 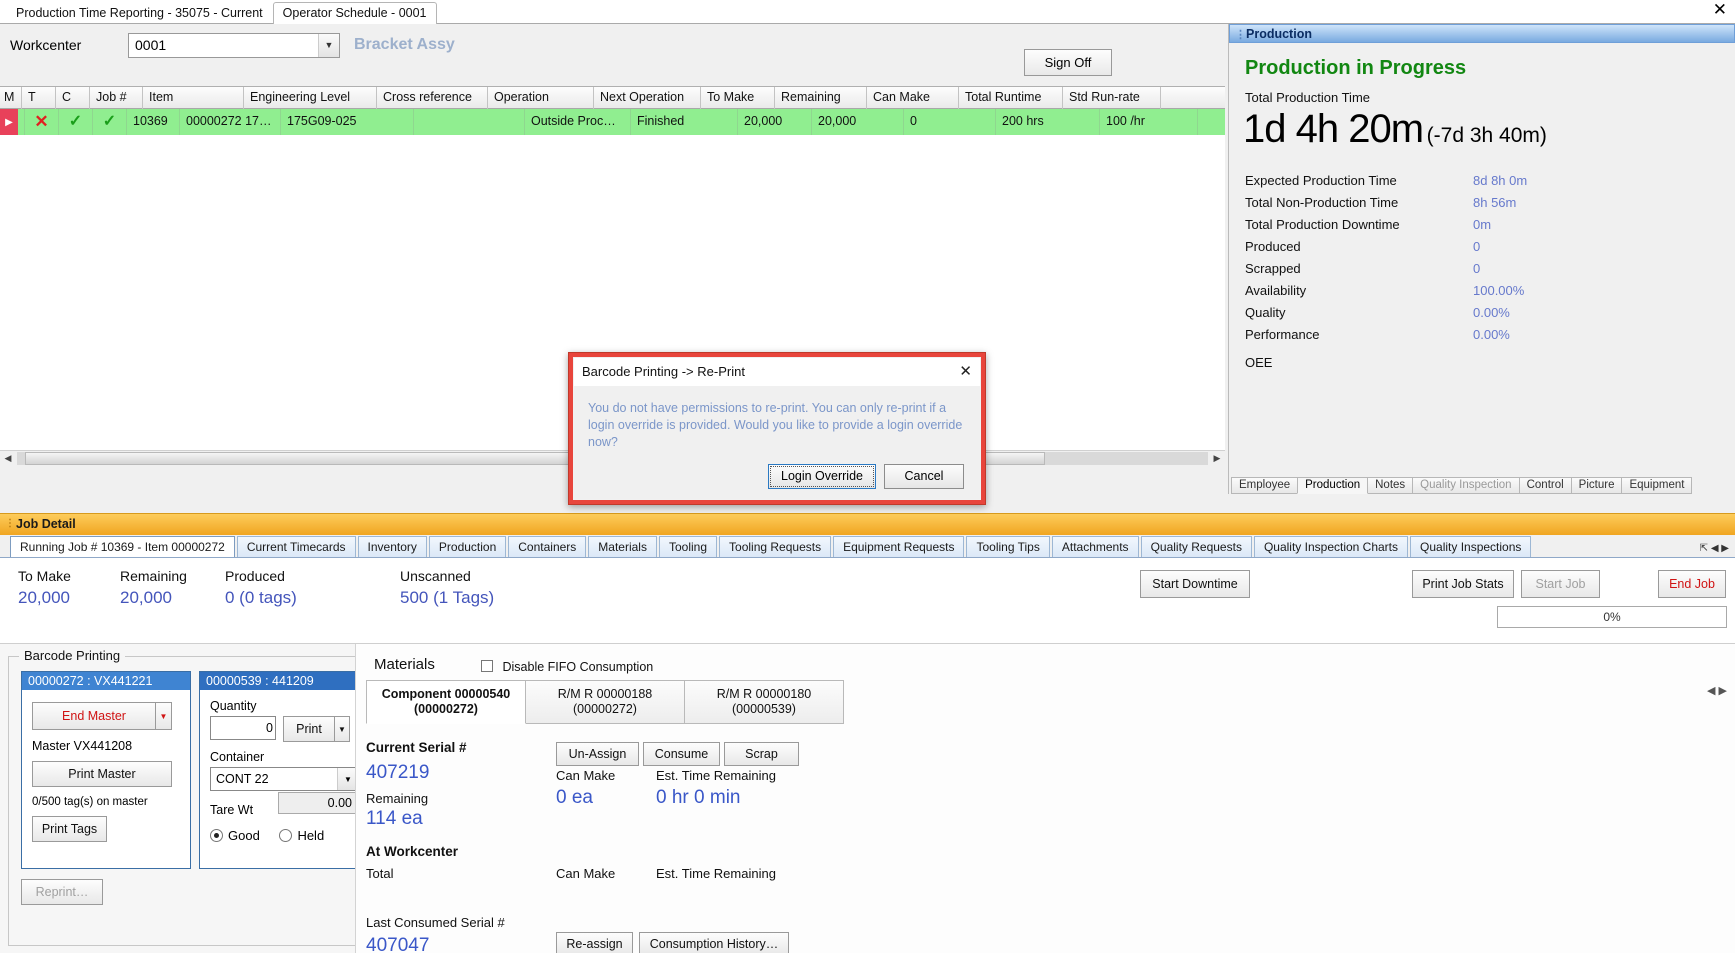 I want to click on materials-tab-rm-00000188: R/M R 00000188 (00000272), so click(x=605, y=702).